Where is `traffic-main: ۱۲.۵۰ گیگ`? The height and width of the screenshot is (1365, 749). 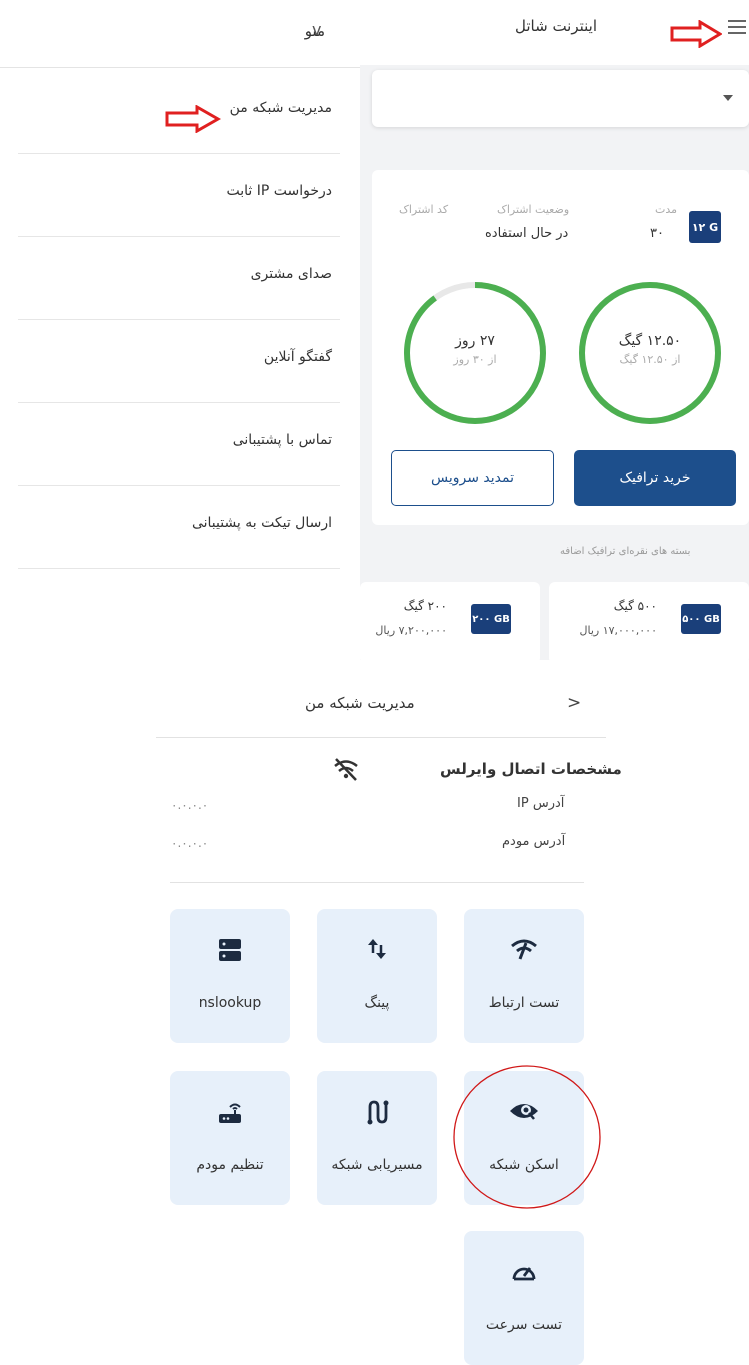
traffic-main: ۱۲.۵۰ گیگ is located at coordinates (650, 341).